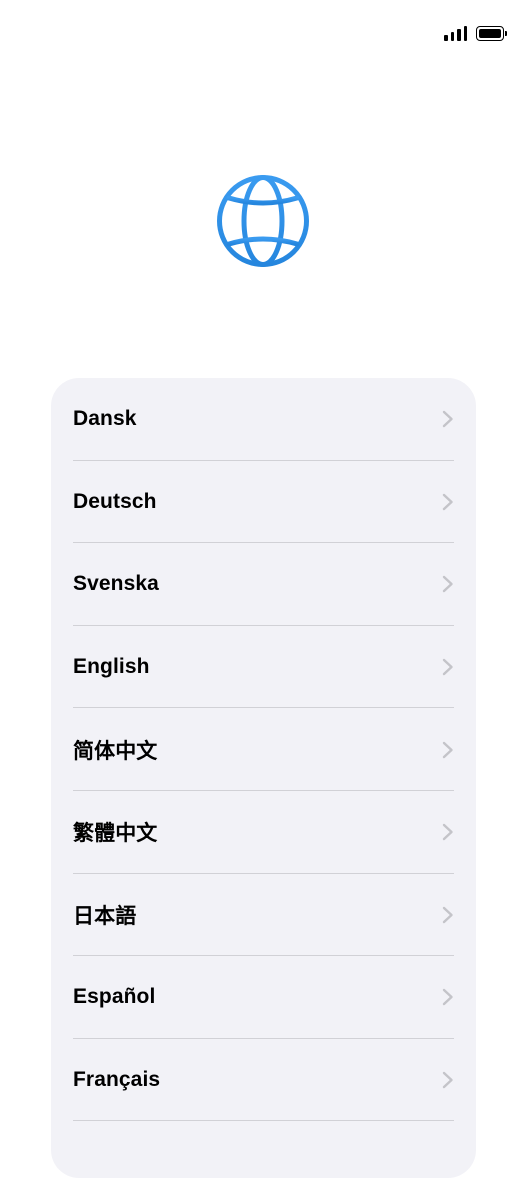 Image resolution: width=528 pixels, height=1178 pixels. Describe the element at coordinates (115, 834) in the screenshot. I see `language-label: 繁體中文` at that location.